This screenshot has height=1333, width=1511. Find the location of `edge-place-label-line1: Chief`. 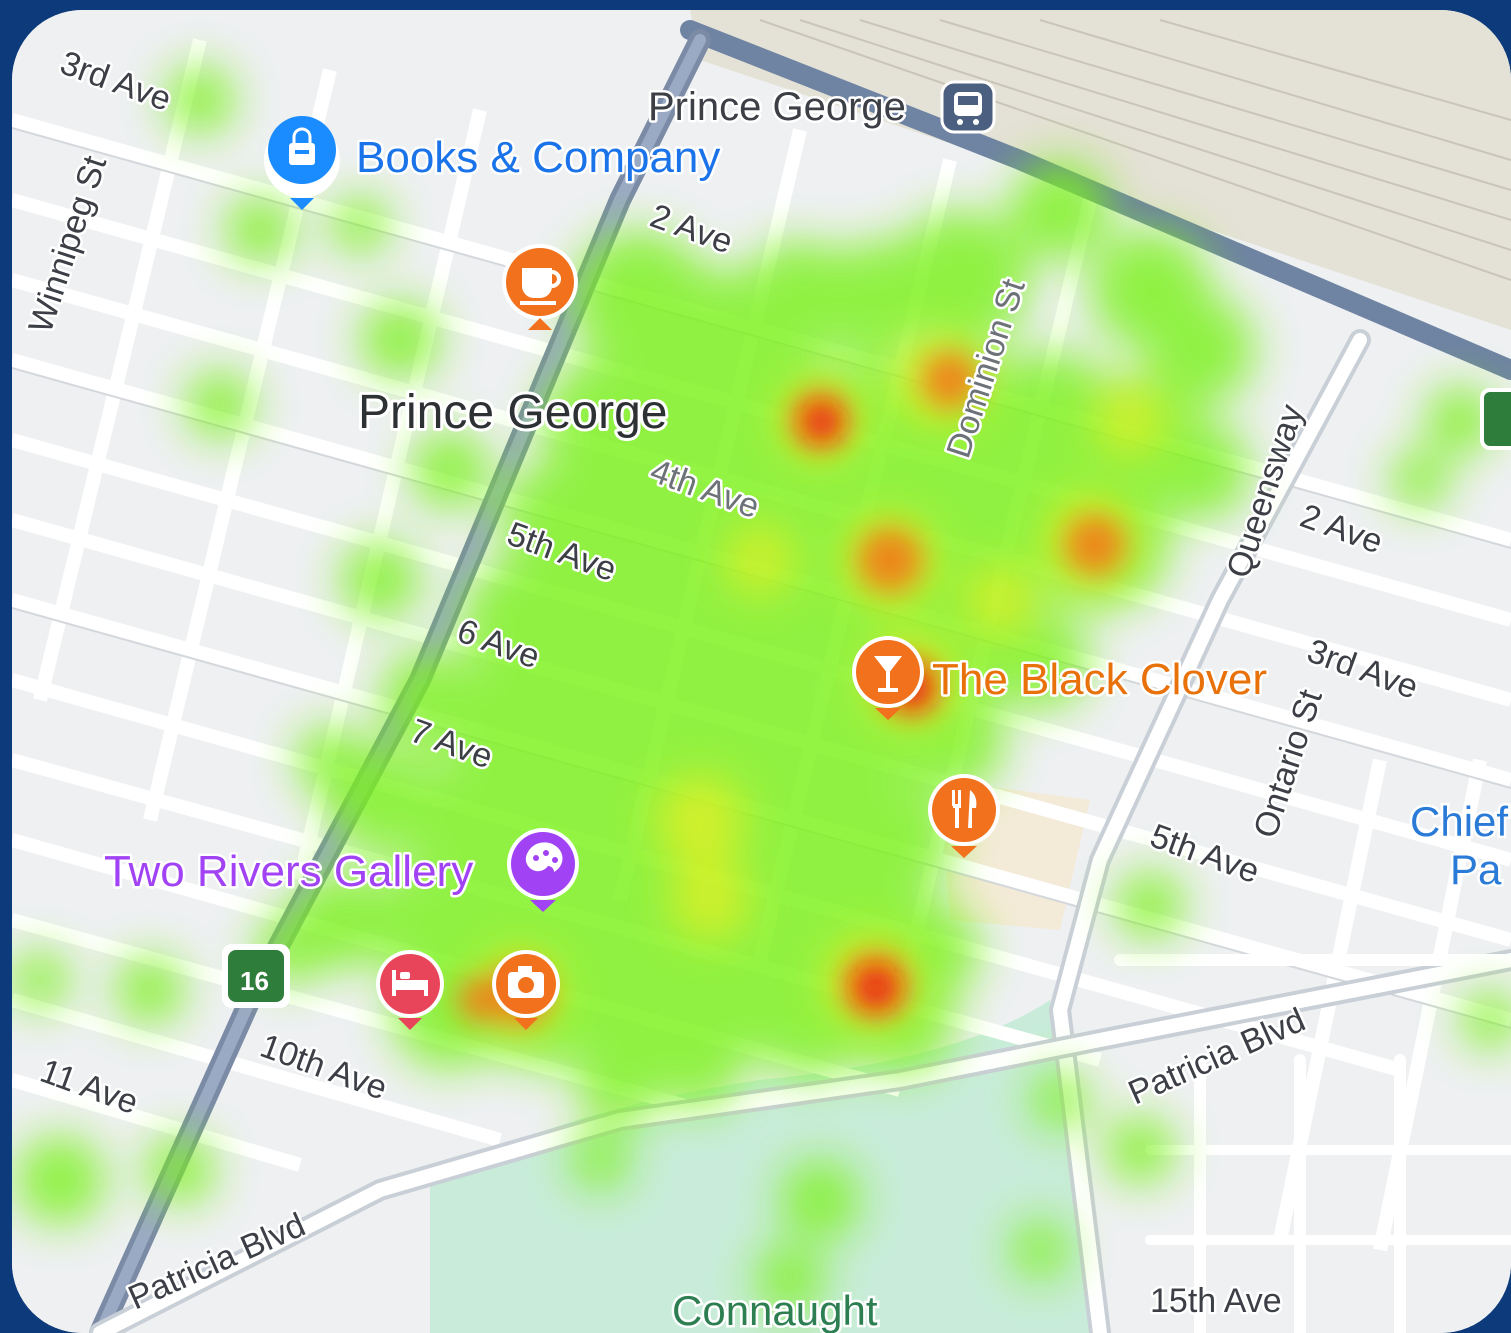

edge-place-label-line1: Chief is located at coordinates (1459, 822).